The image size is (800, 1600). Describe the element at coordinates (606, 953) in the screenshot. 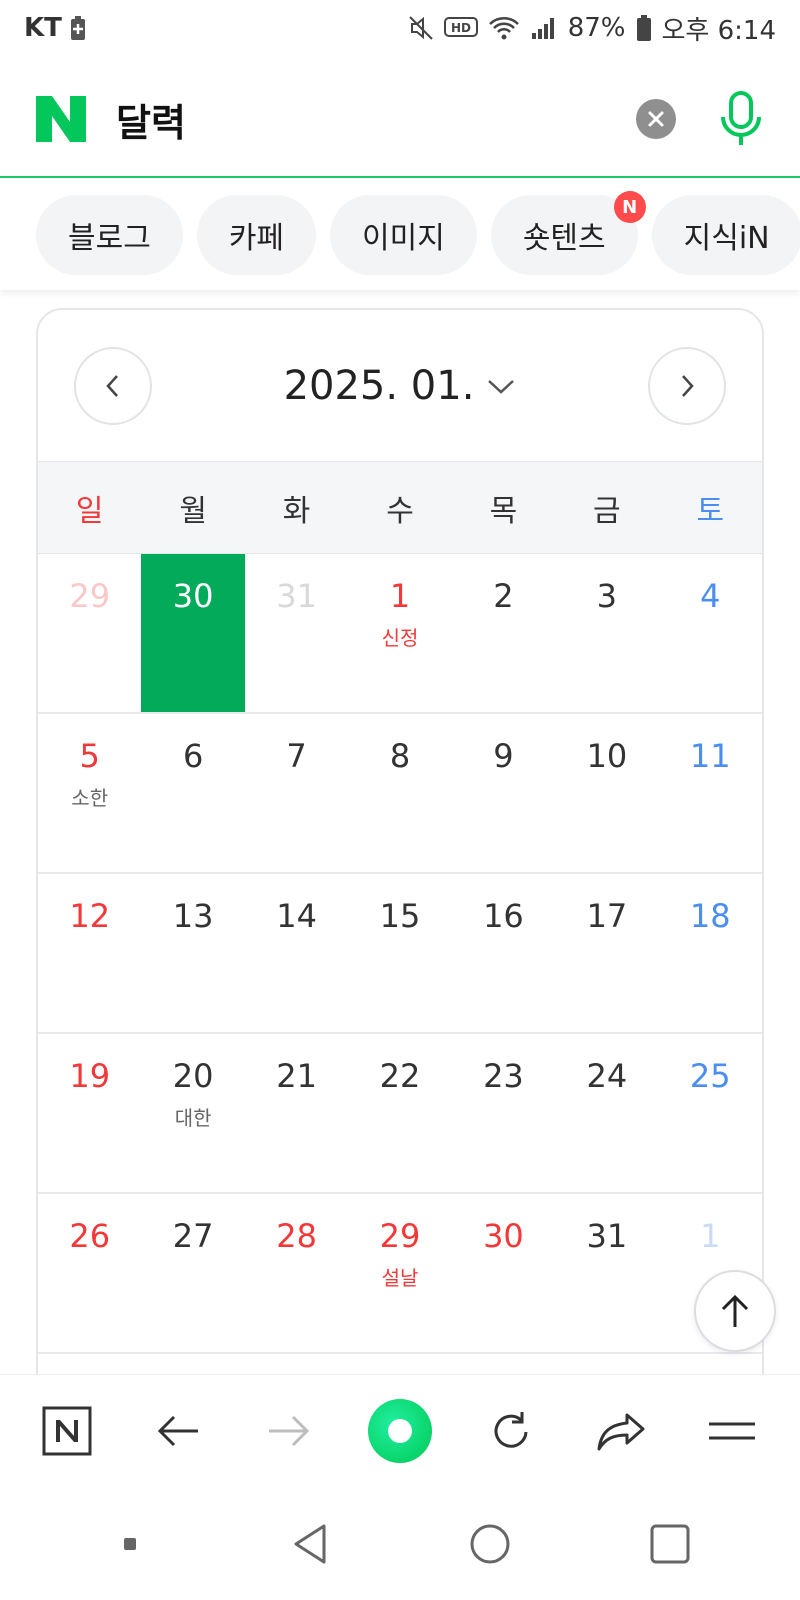

I see `day-cell: 17` at that location.